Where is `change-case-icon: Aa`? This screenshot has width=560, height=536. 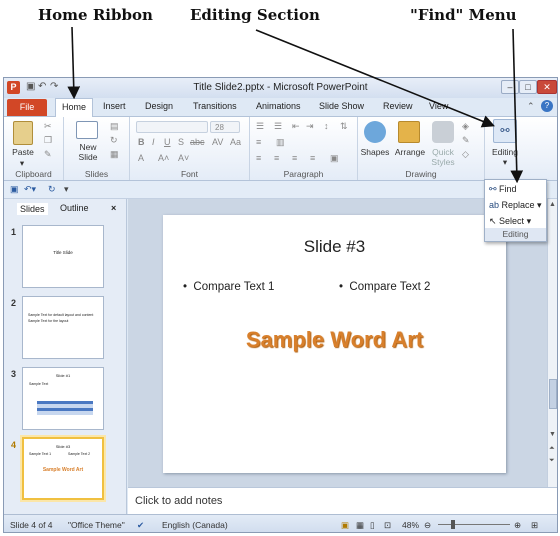 change-case-icon: Aa is located at coordinates (235, 142).